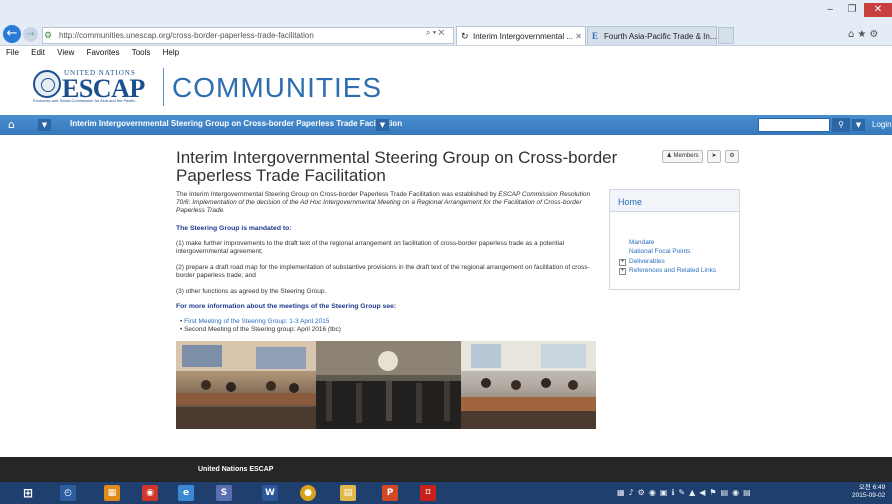  What do you see at coordinates (236, 469) in the screenshot?
I see `footer-label: United Nations ESCAP` at bounding box center [236, 469].